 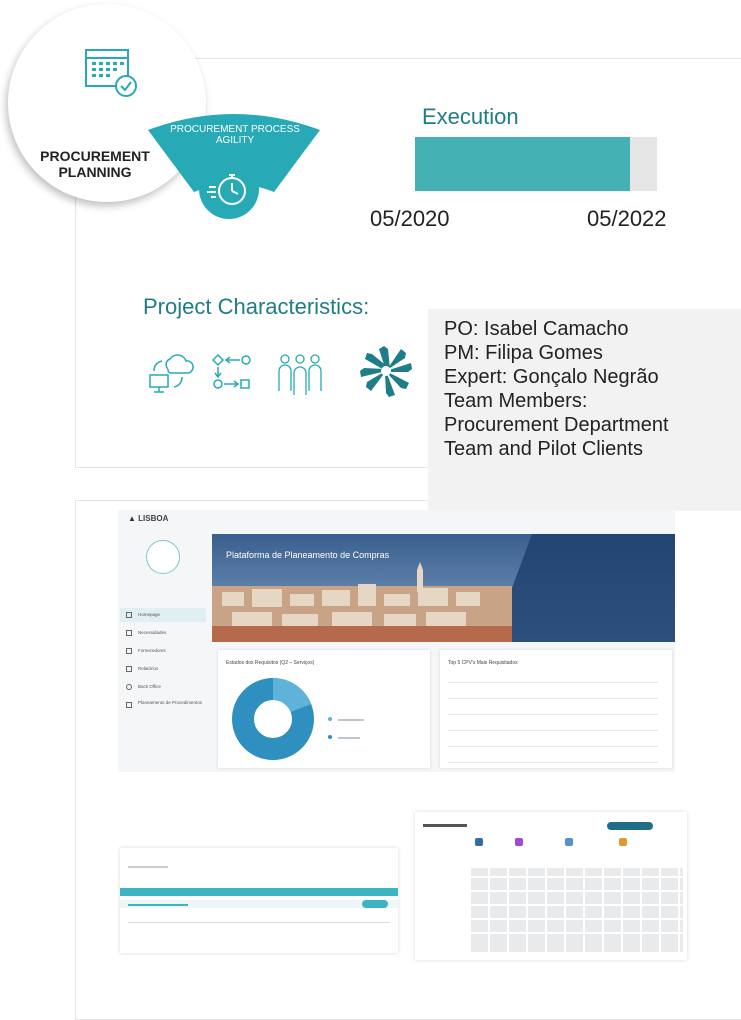 What do you see at coordinates (163, 557) in the screenshot?
I see `avatar` at bounding box center [163, 557].